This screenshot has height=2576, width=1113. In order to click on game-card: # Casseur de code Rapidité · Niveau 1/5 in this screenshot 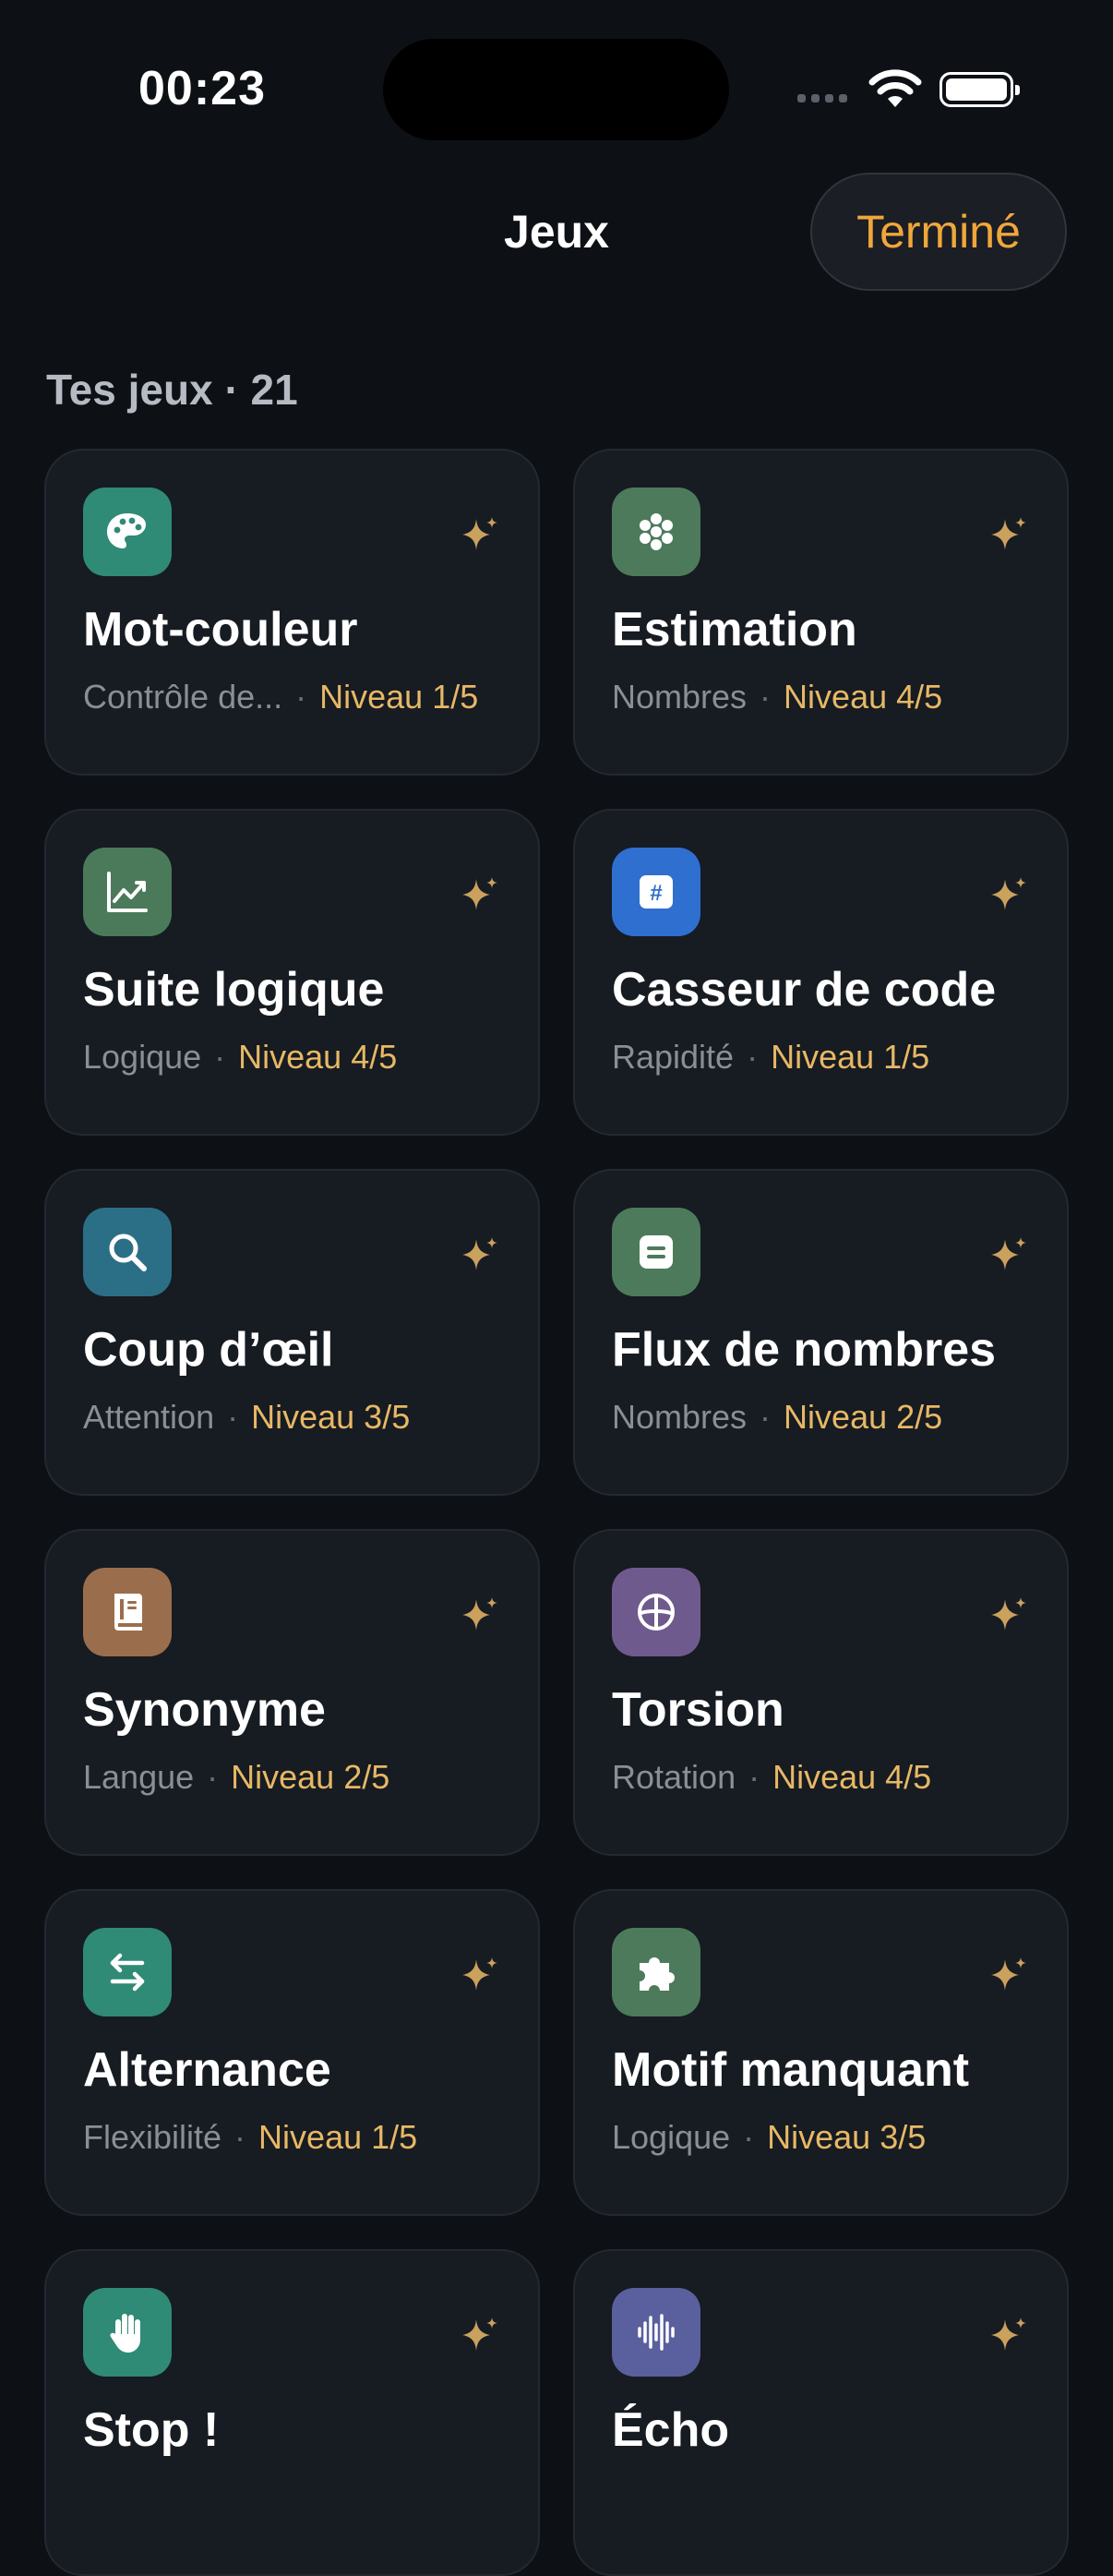, I will do `click(821, 972)`.